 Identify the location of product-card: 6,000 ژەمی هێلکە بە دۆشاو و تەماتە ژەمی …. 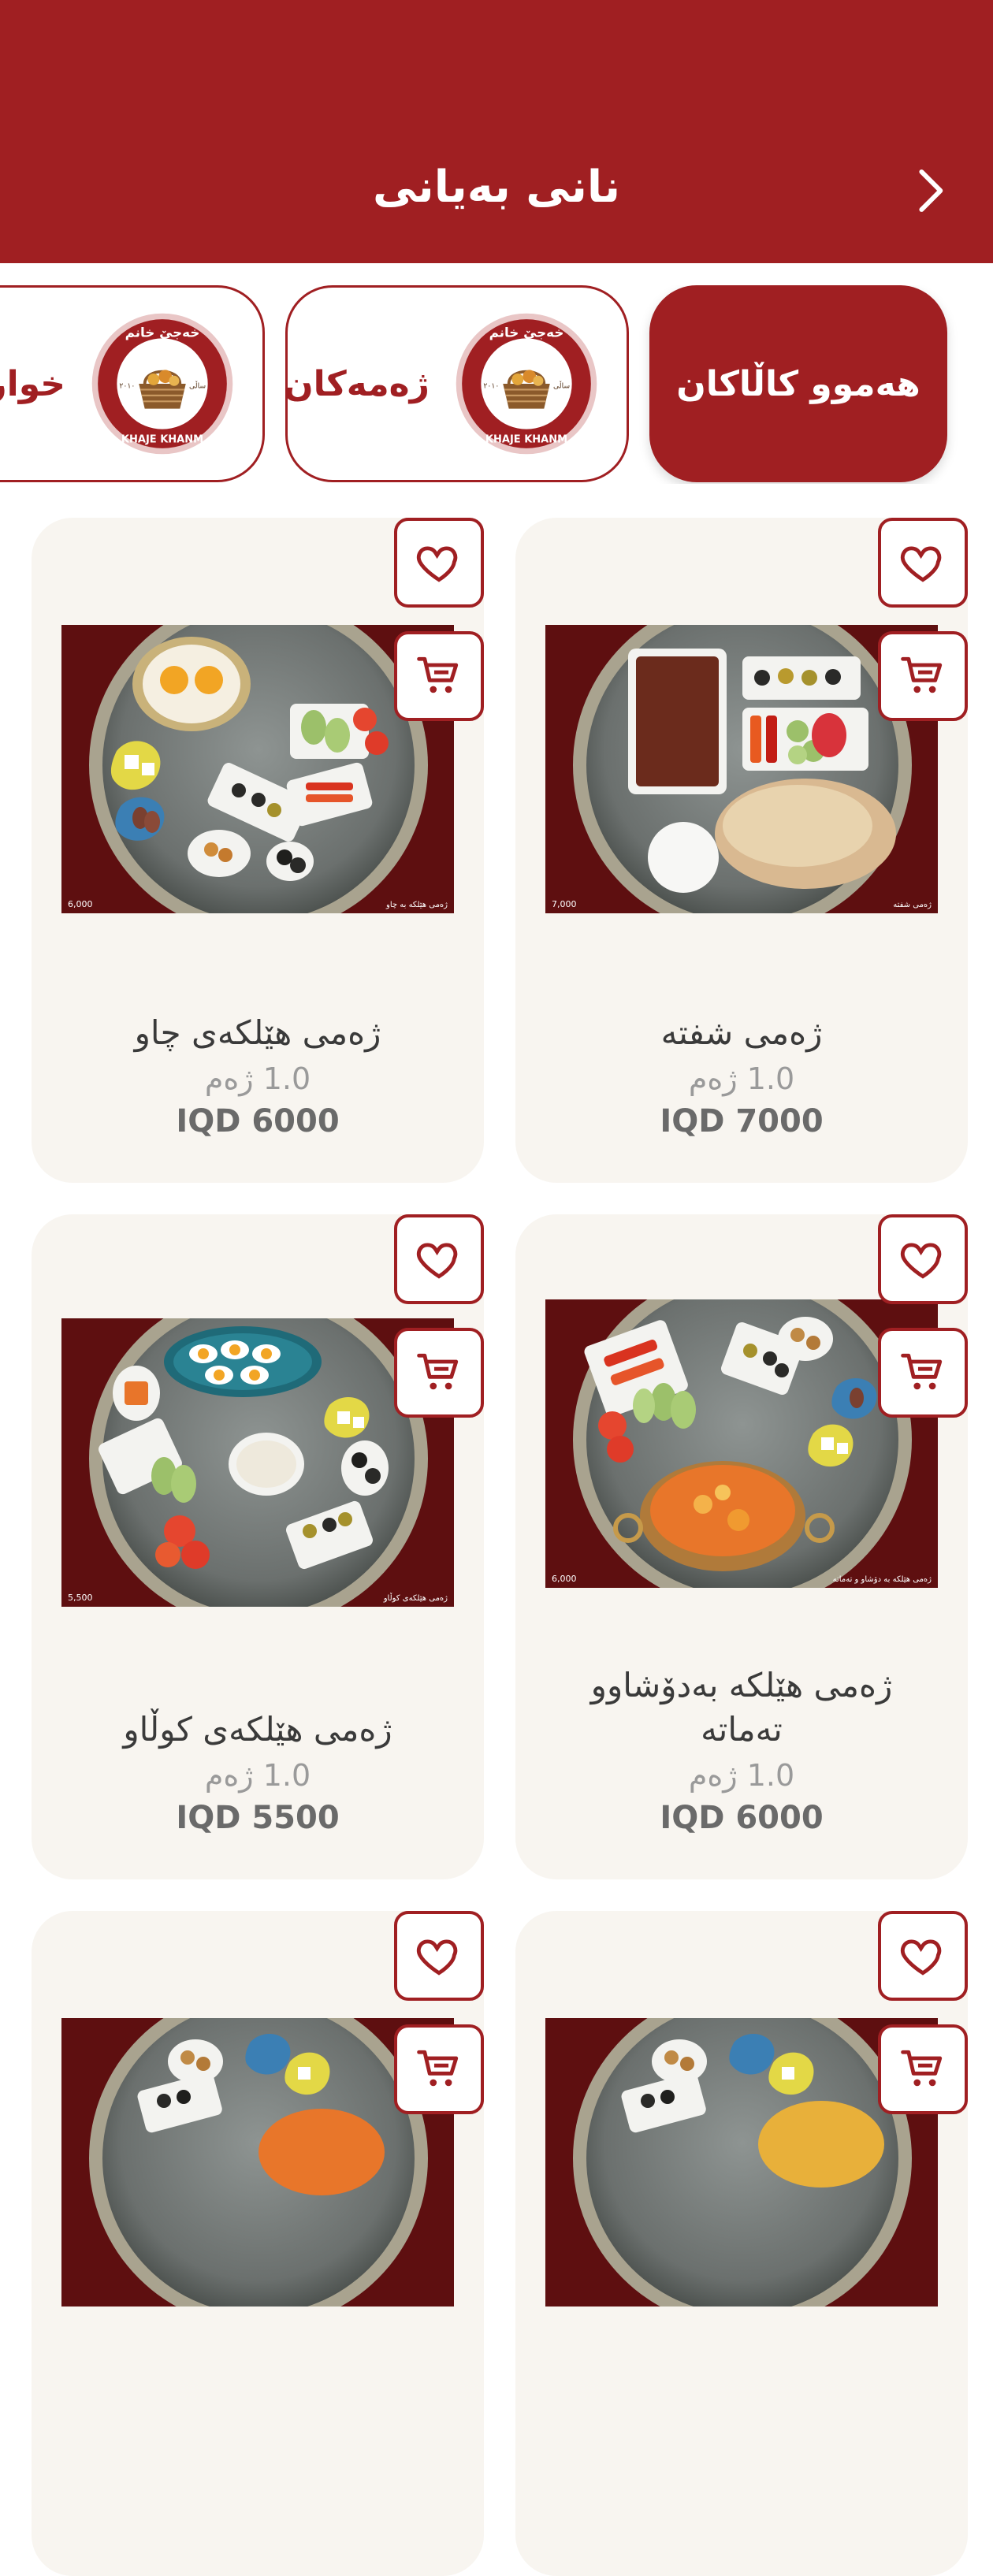
(741, 1546).